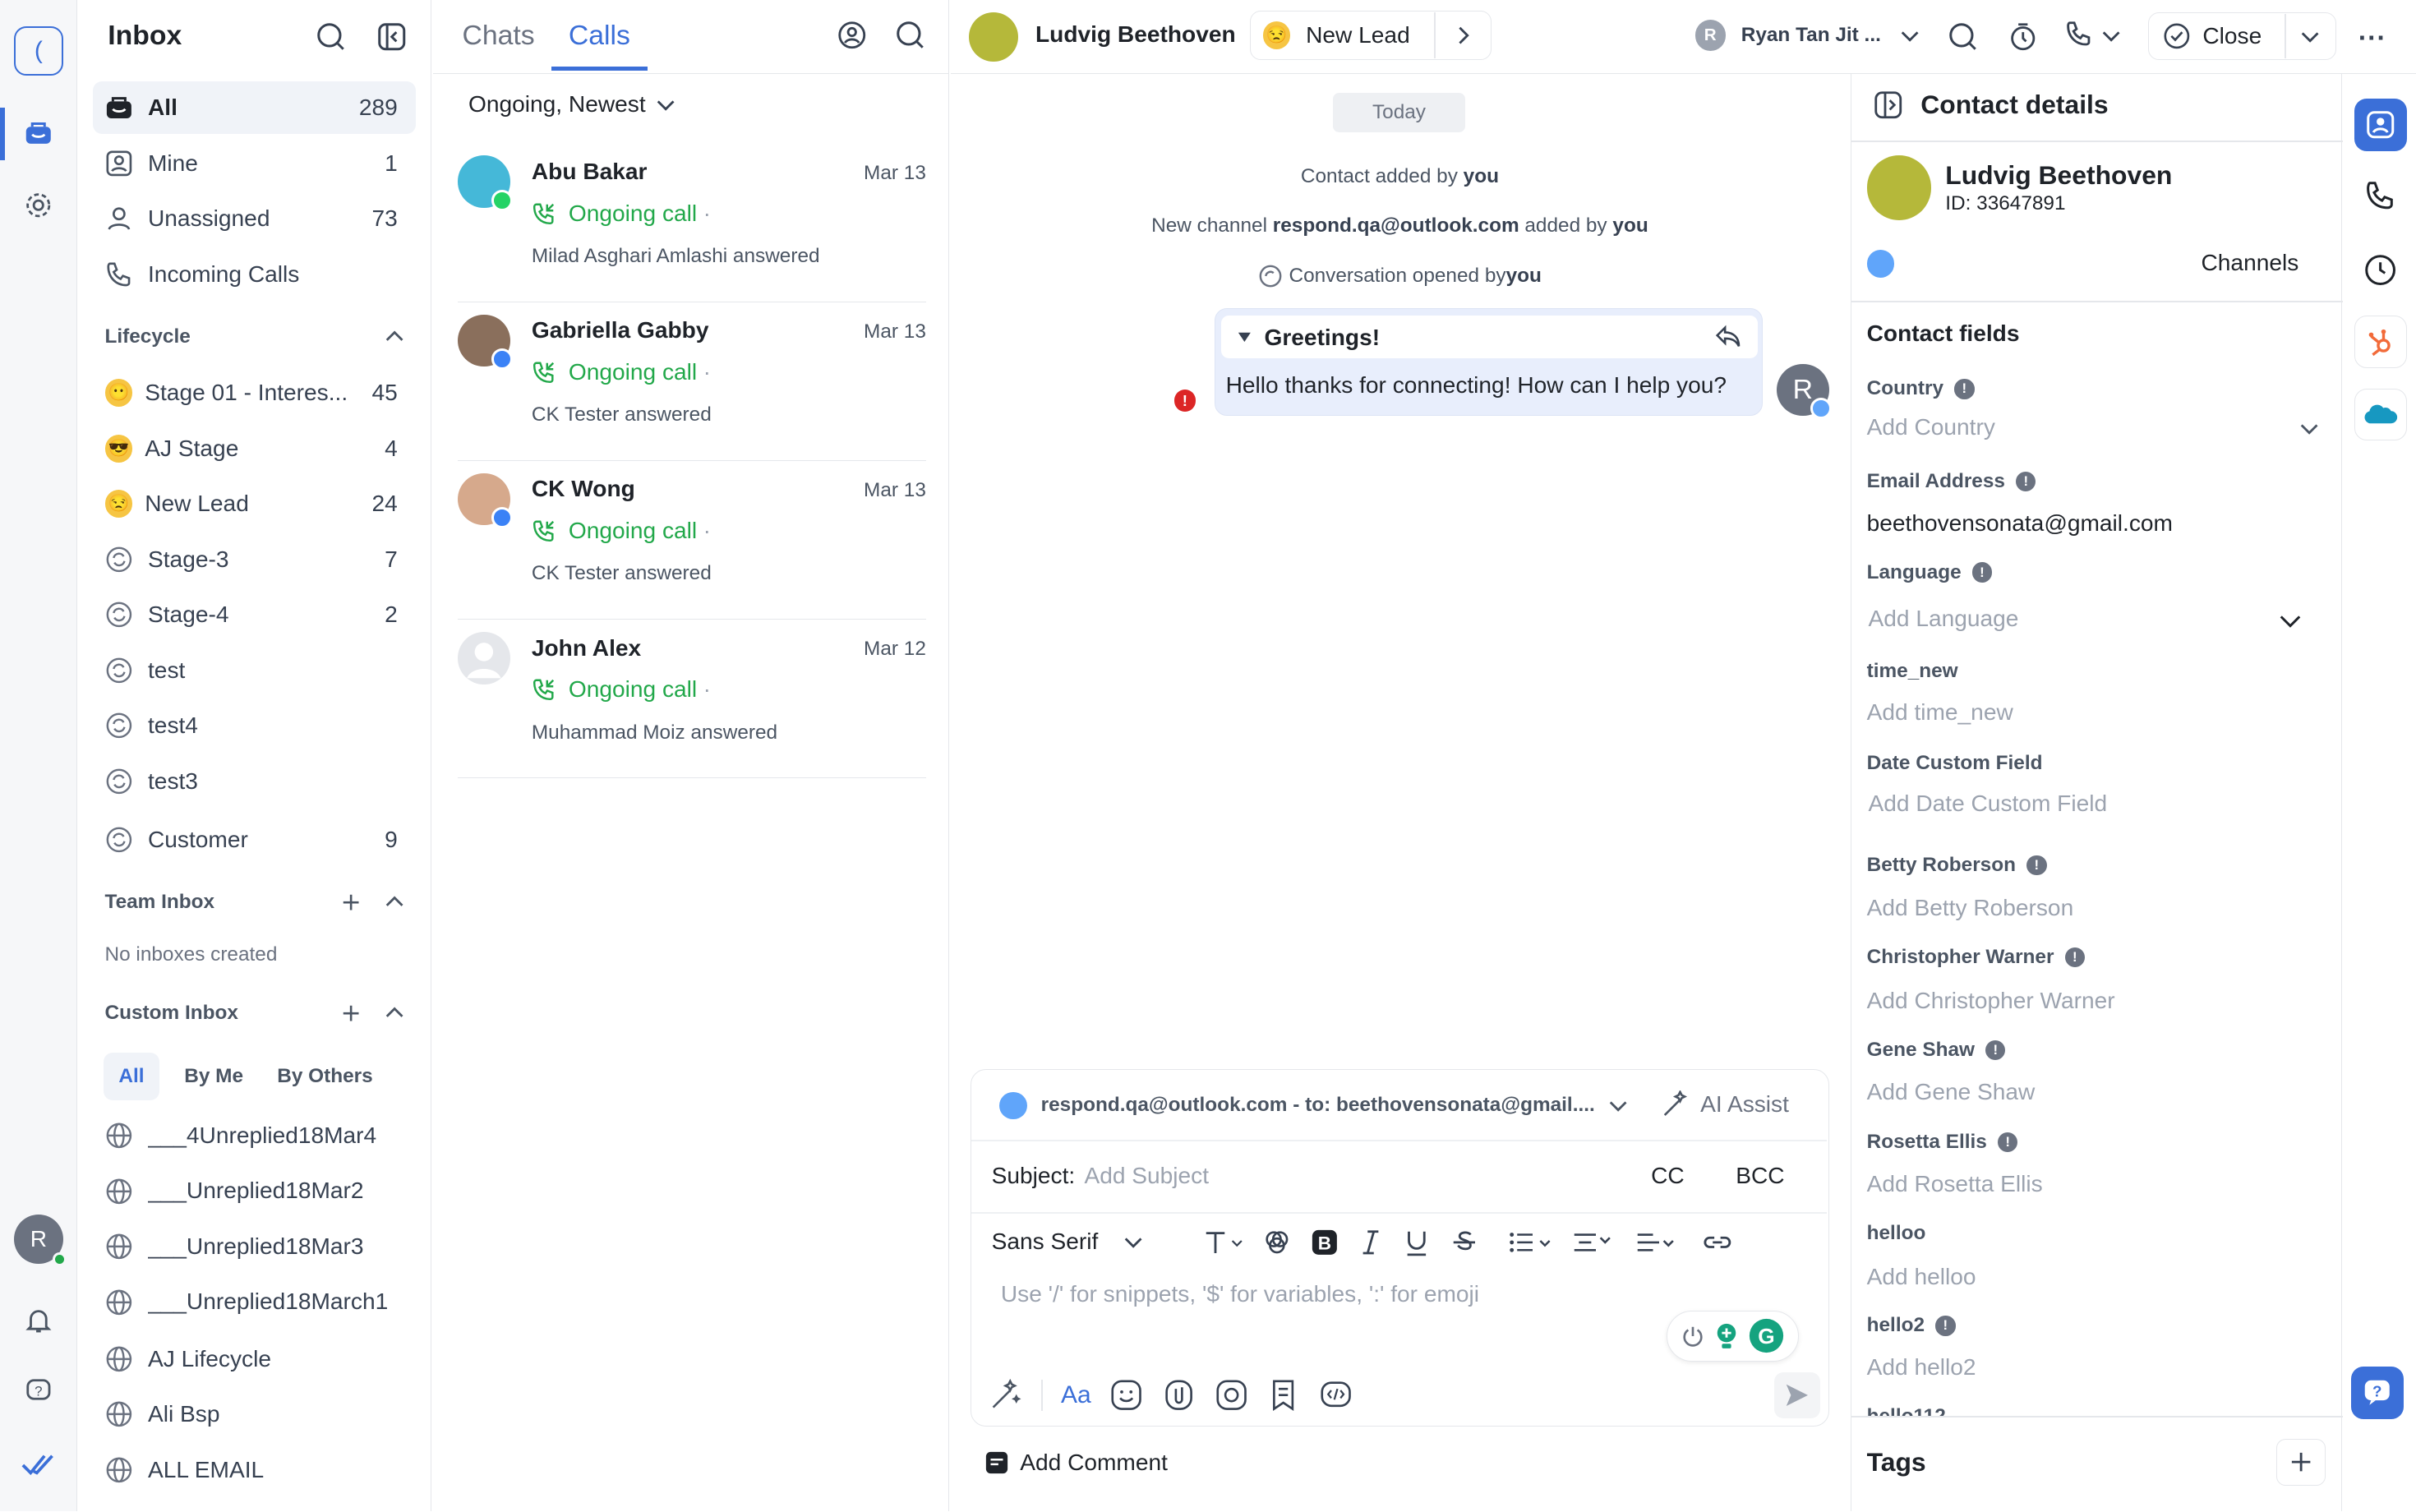 Image resolution: width=2416 pixels, height=1512 pixels. What do you see at coordinates (1006, 1395) in the screenshot?
I see `magic-wand-icon` at bounding box center [1006, 1395].